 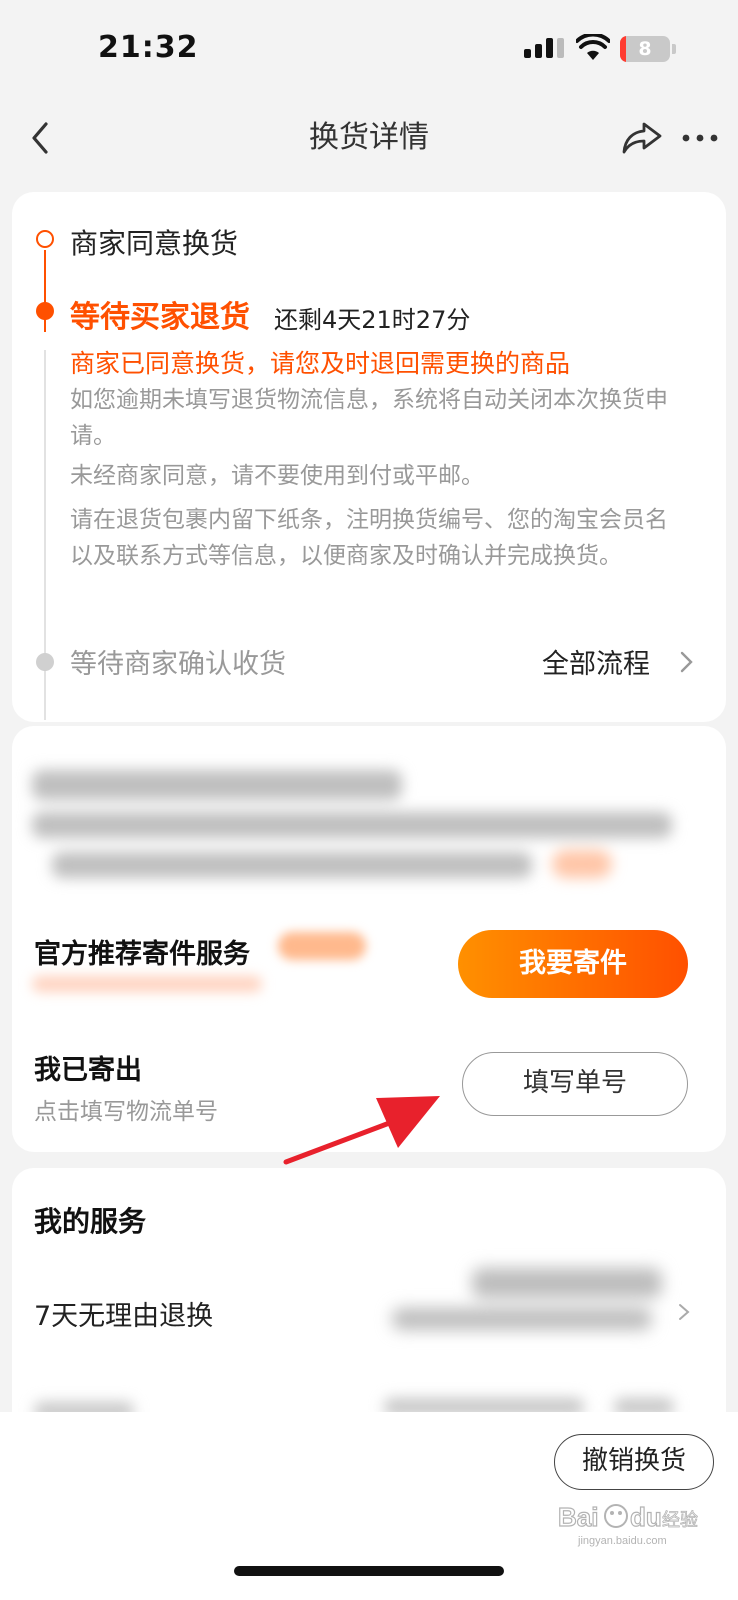 What do you see at coordinates (160, 317) in the screenshot?
I see `timeline-step-current-title: 等待买家退货` at bounding box center [160, 317].